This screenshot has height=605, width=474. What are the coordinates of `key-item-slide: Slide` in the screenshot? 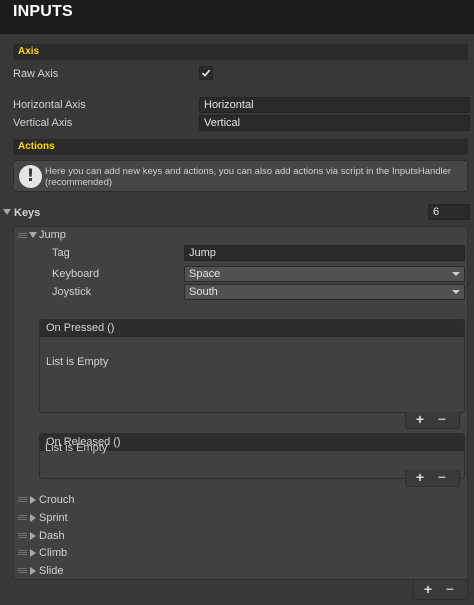 It's located at (51, 571).